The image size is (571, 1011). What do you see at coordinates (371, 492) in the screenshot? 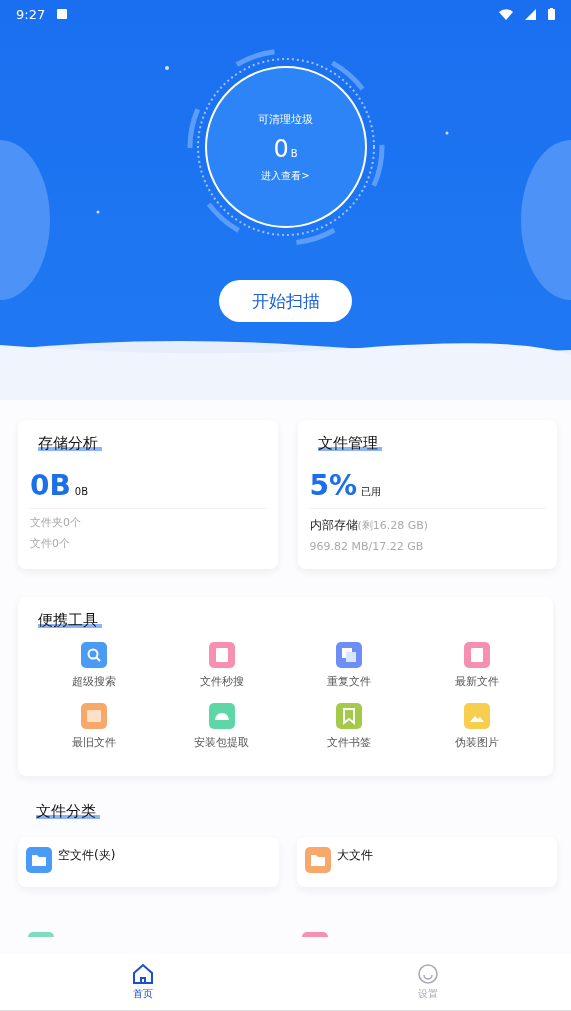
I see `used-label: 已用` at bounding box center [371, 492].